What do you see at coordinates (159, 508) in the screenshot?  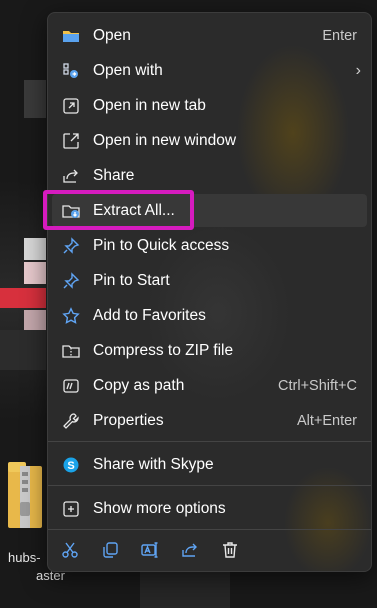 I see `menu-item-label: Show more options` at bounding box center [159, 508].